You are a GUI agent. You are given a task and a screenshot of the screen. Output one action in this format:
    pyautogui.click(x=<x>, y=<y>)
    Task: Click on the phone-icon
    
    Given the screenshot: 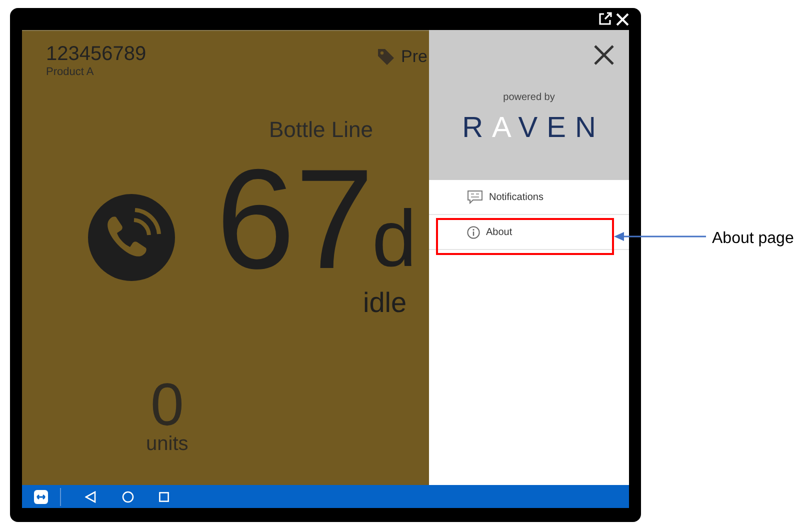 What is the action you would take?
    pyautogui.click(x=131, y=237)
    